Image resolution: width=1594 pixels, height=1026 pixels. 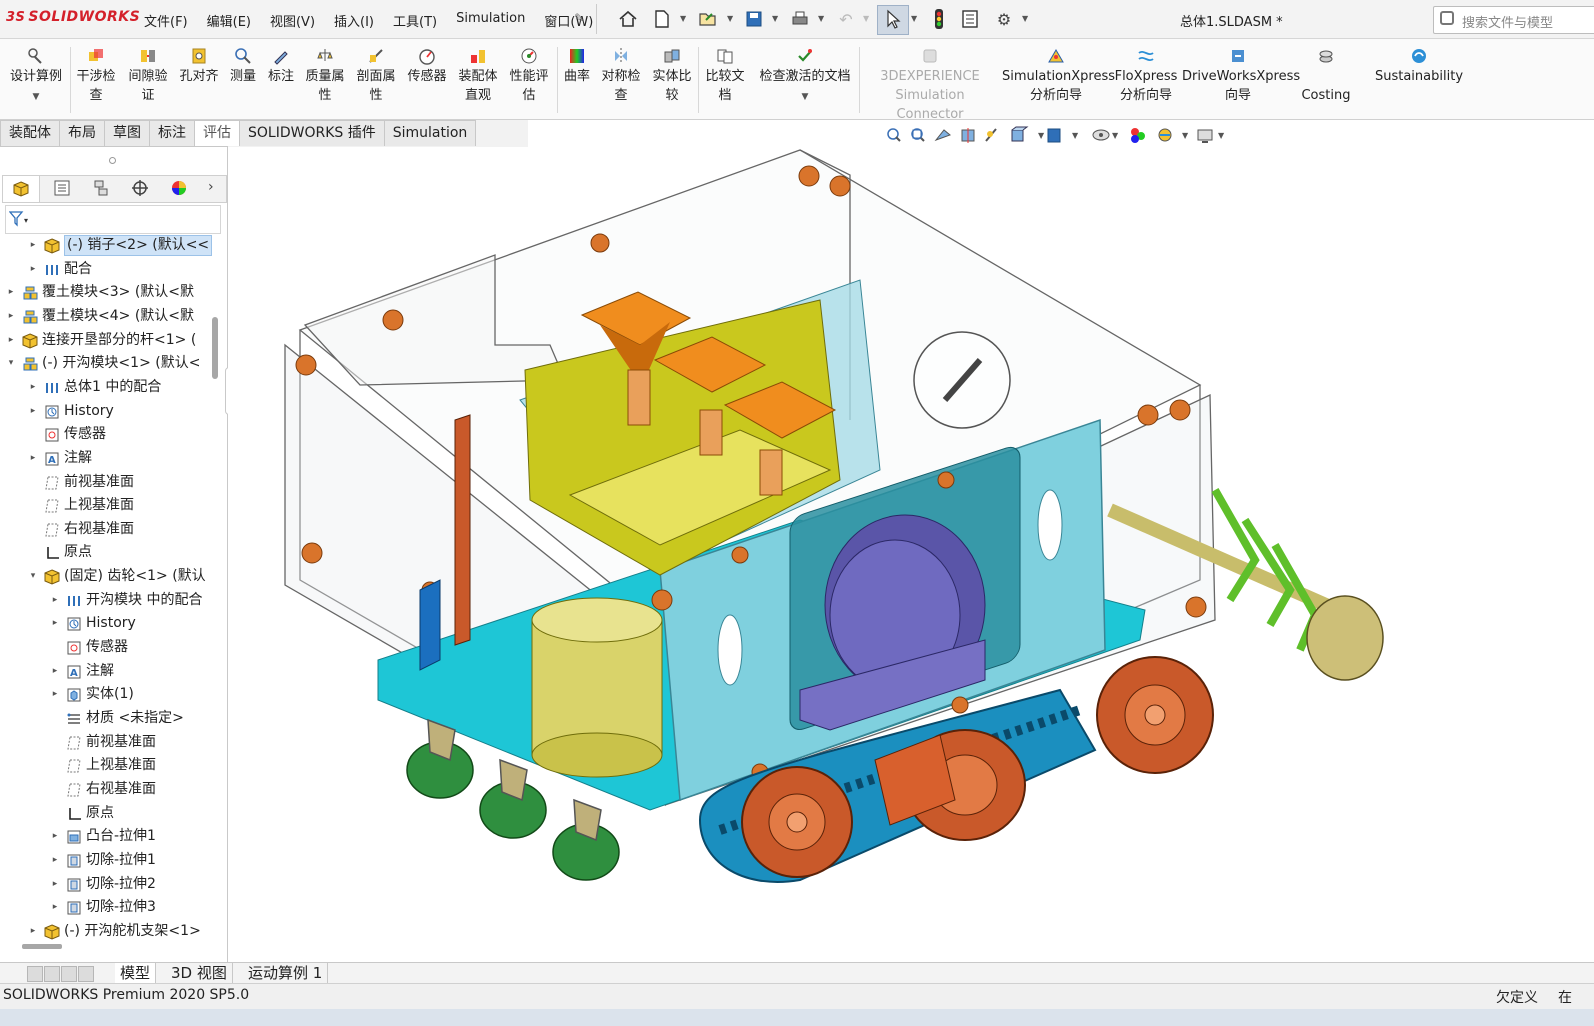 I want to click on tree-filter: ▾, so click(x=113, y=219).